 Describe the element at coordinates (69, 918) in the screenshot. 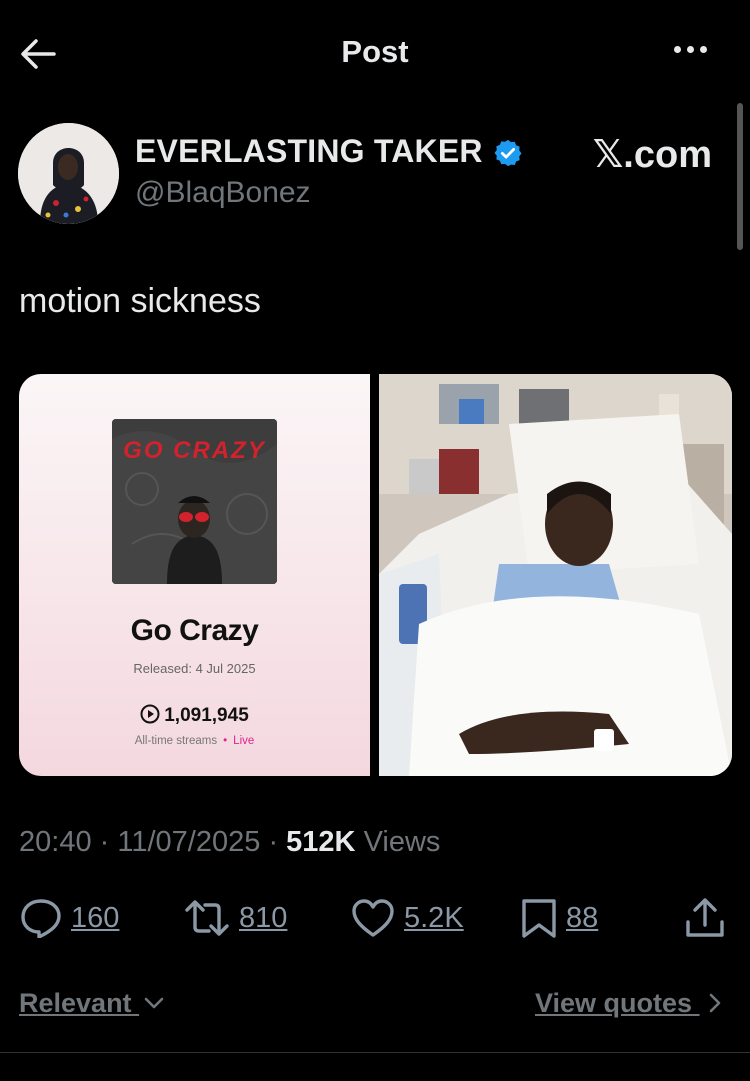

I see `reply-button: 160` at that location.